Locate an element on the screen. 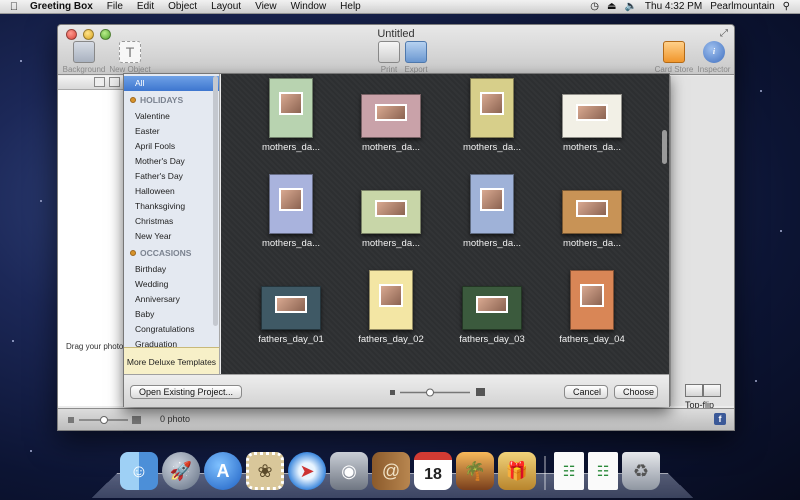  category-new-year: New Year is located at coordinates (171, 236).